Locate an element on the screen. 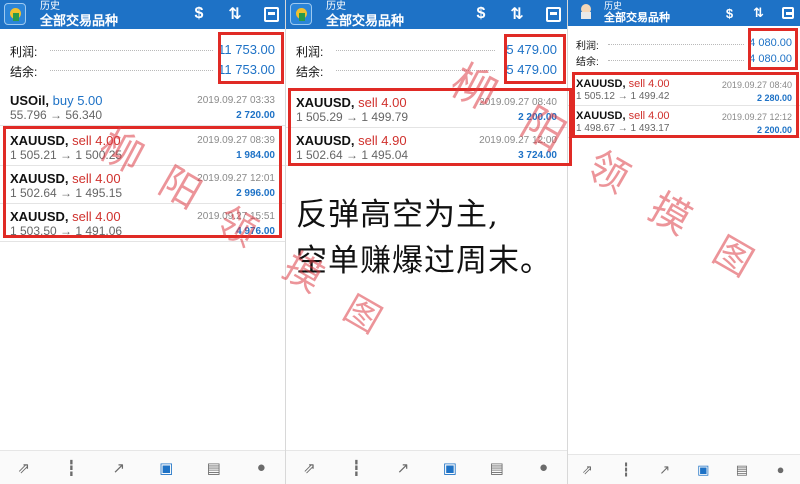 The image size is (800, 484). order-prices: 1 505.12 → 1 499.42 is located at coordinates (623, 96).